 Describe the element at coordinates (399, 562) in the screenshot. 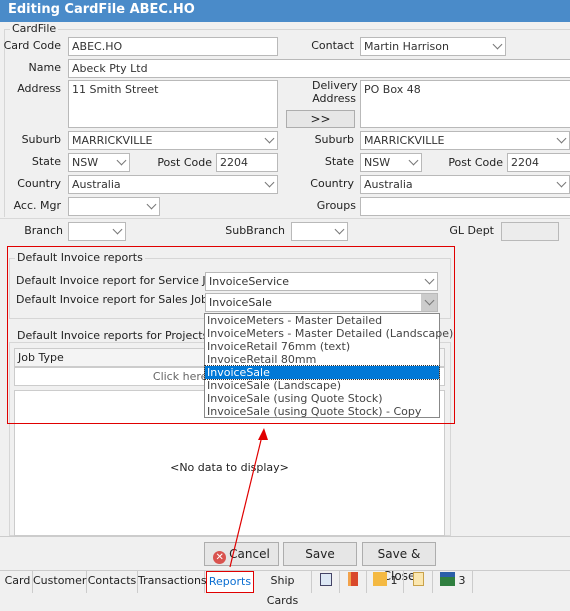

I see `save-close-button: Save & Close` at that location.